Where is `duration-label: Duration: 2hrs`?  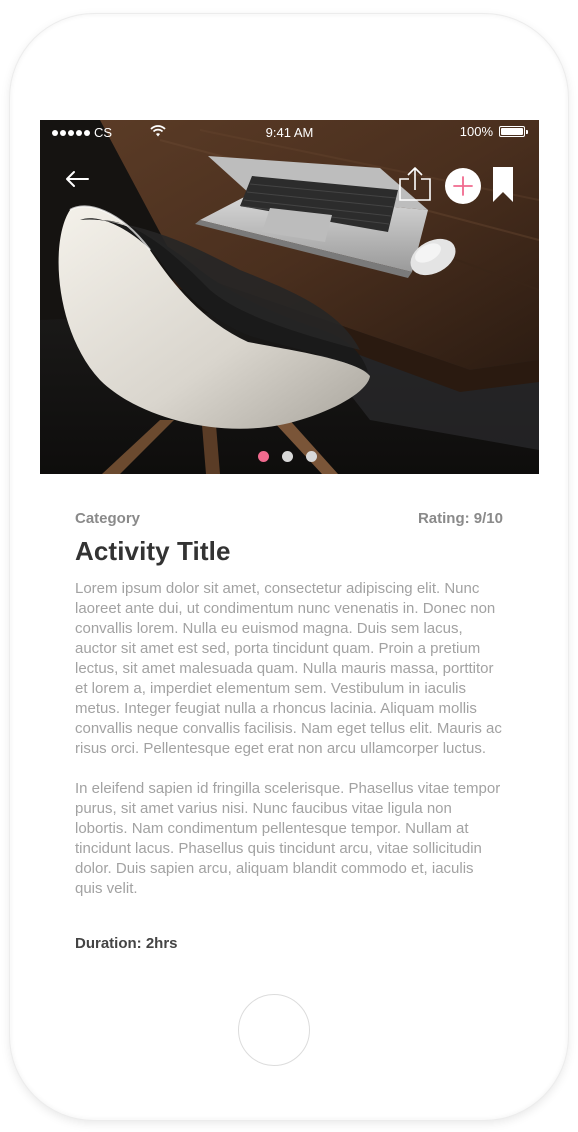 duration-label: Duration: 2hrs is located at coordinates (126, 943).